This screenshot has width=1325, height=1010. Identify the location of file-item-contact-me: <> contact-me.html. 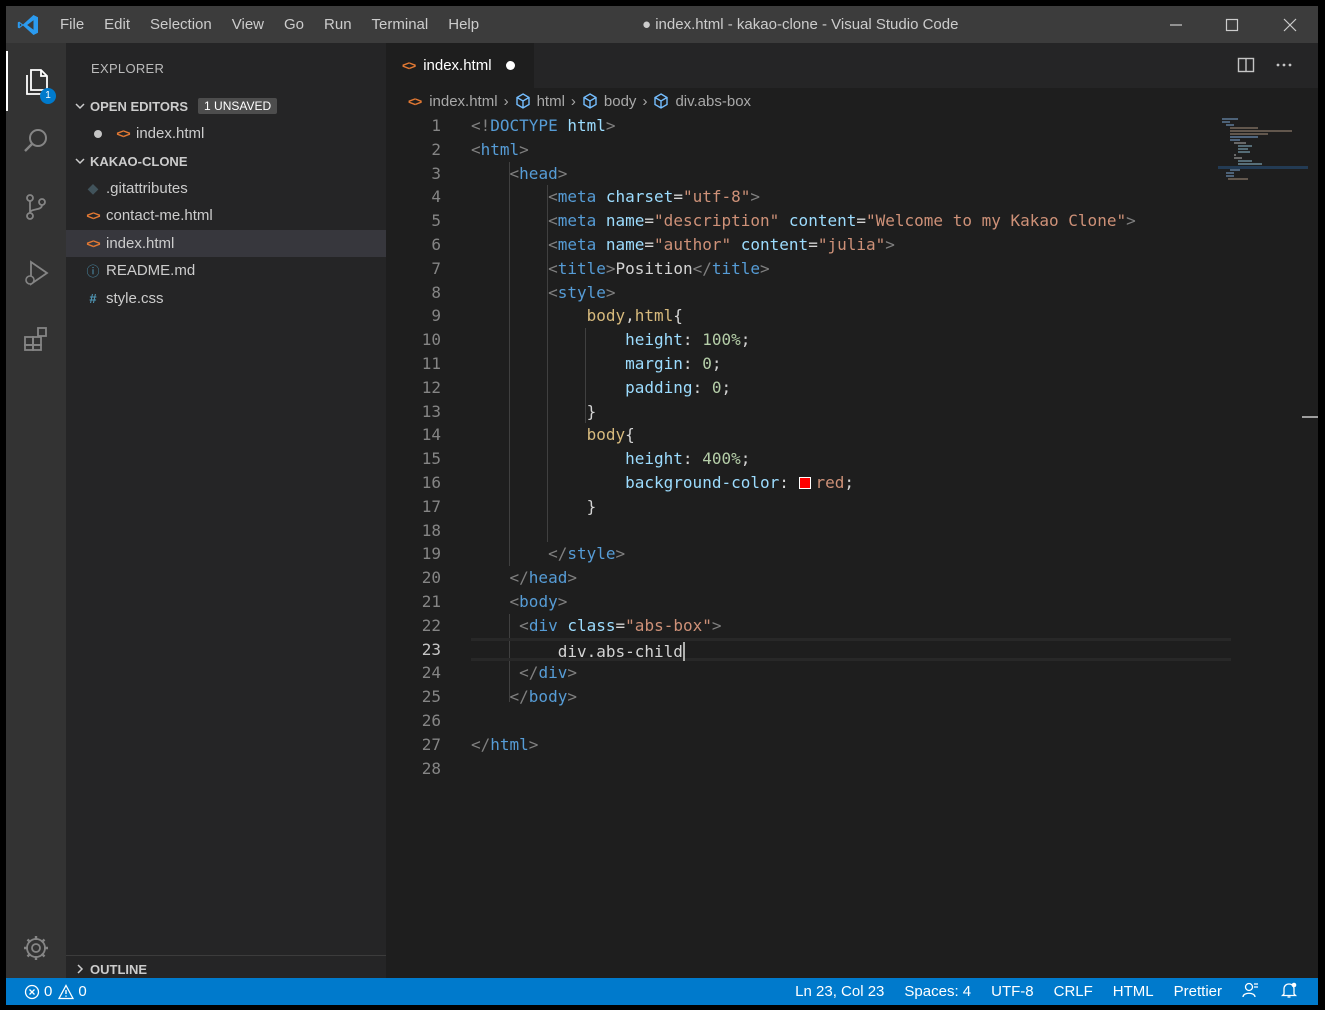
(226, 215).